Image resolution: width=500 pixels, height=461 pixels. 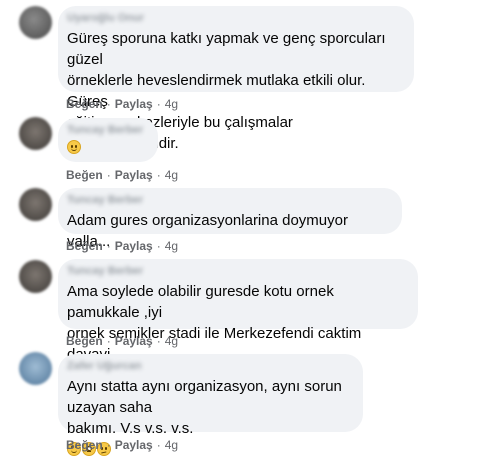 I want to click on commenter-name: Zafer Uğurcan, so click(x=108, y=366).